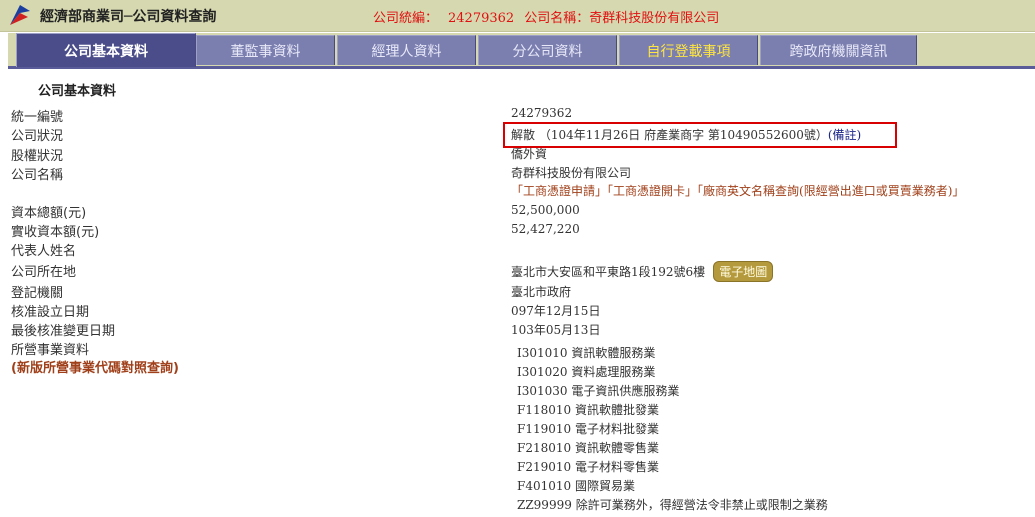 This screenshot has height=517, width=1035. Describe the element at coordinates (672, 410) in the screenshot. I see `list-item: F118010 資訊軟體批發業` at that location.